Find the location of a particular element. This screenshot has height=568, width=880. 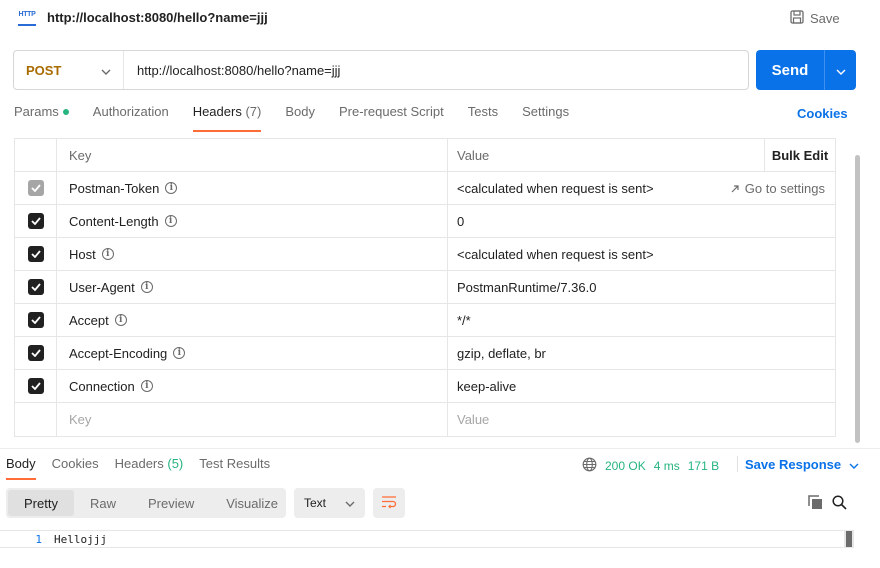

table-row: Host i <calculated when request is sent> is located at coordinates (425, 254).